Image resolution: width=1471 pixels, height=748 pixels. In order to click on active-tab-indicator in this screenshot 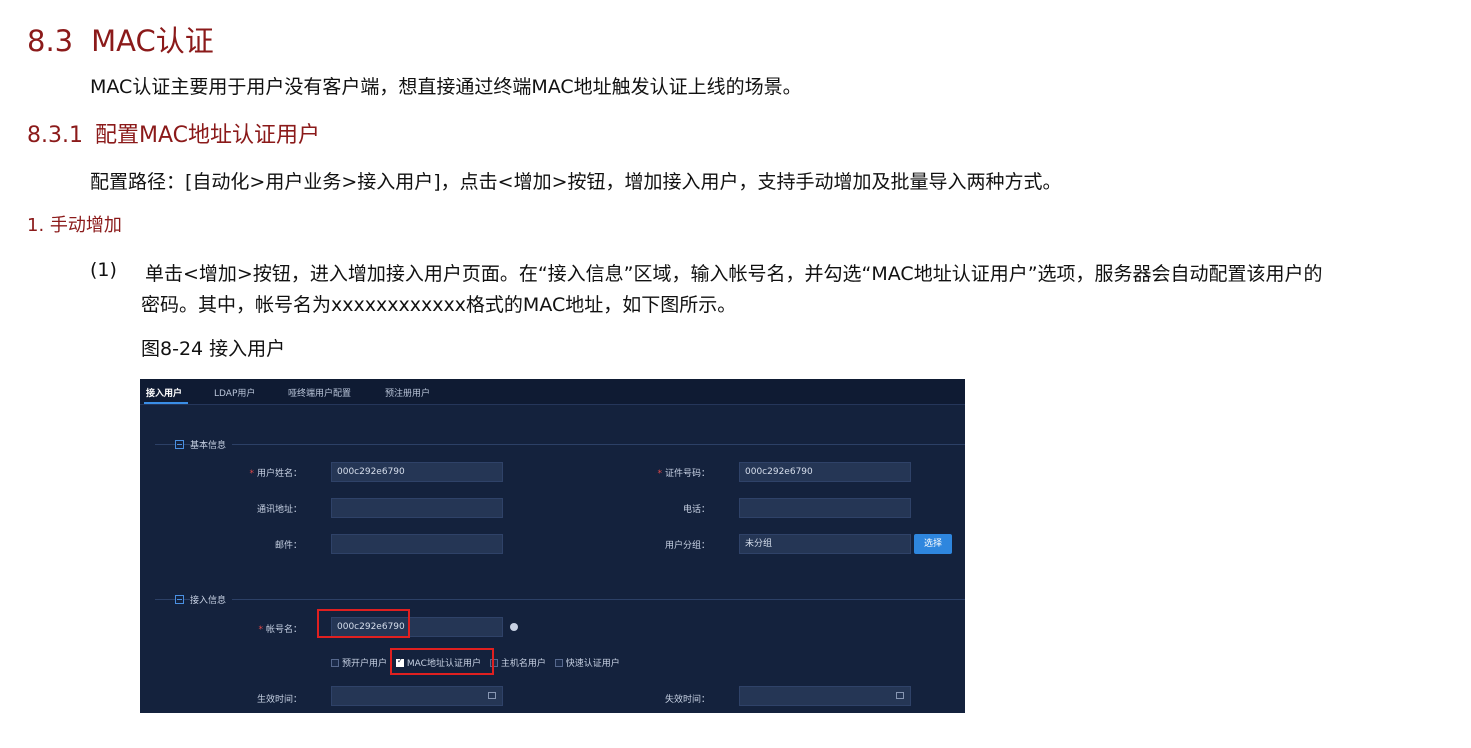, I will do `click(166, 403)`.